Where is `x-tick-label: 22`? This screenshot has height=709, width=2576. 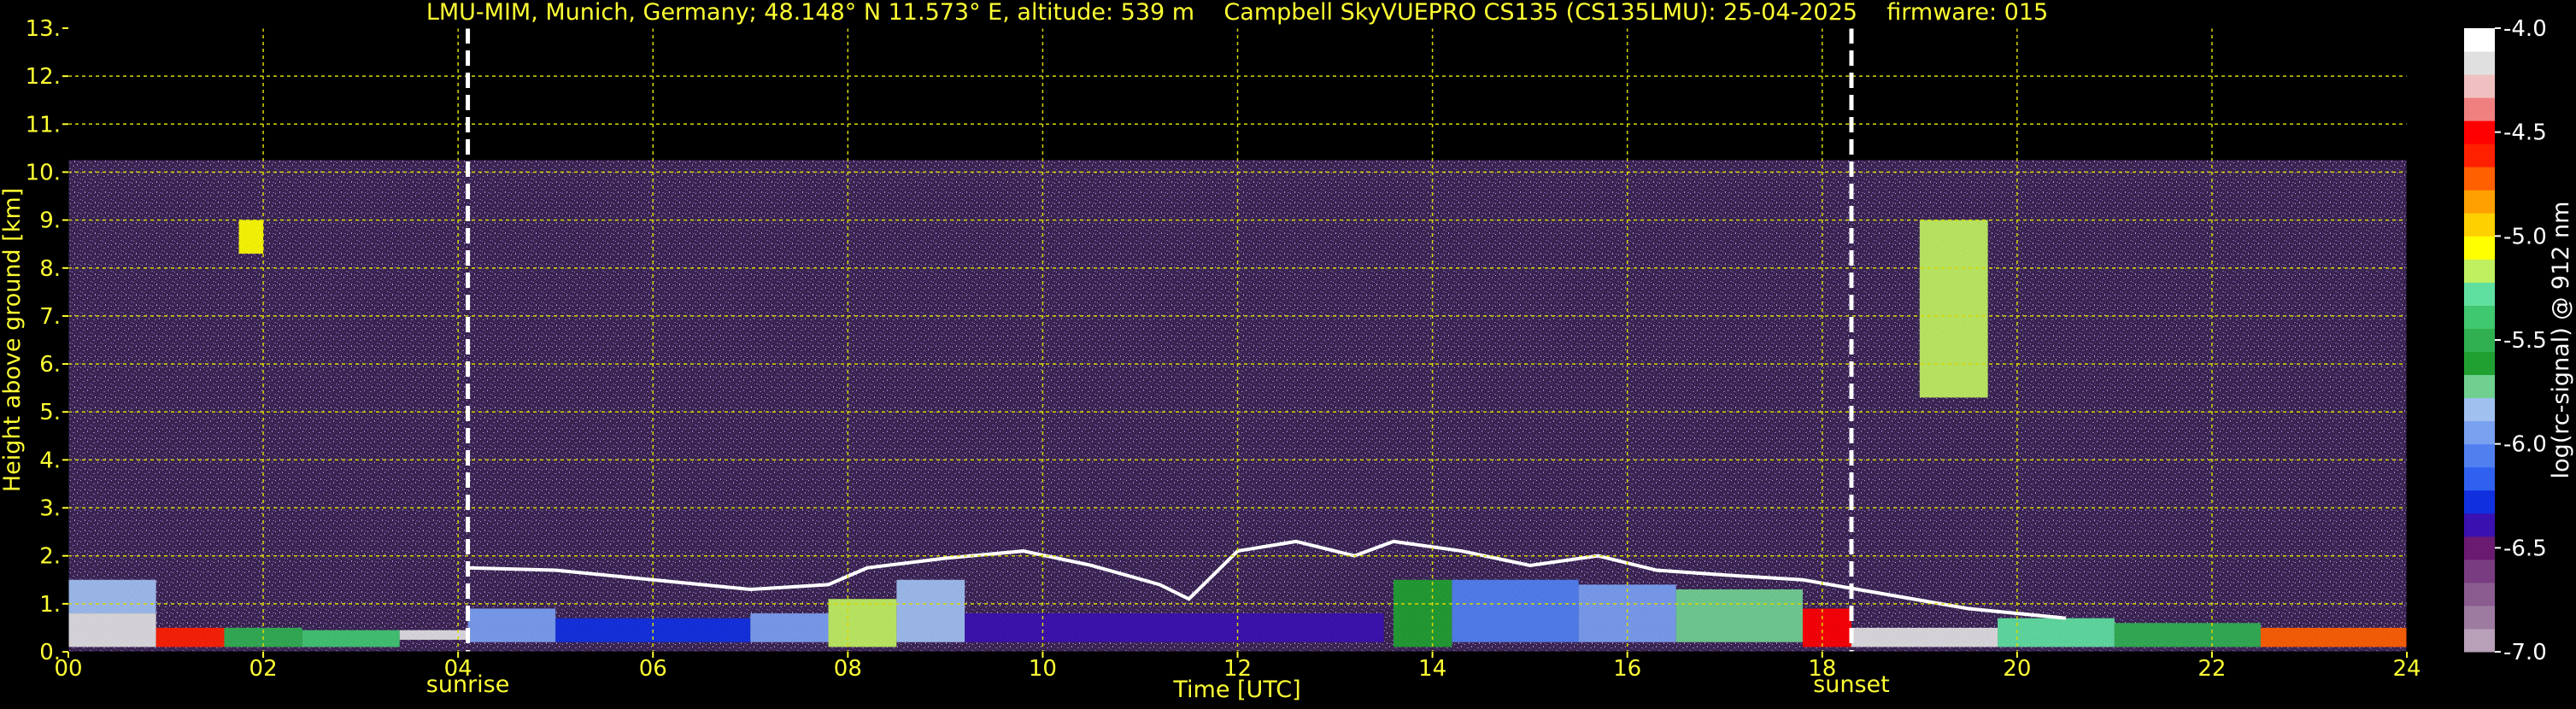
x-tick-label: 22 is located at coordinates (2212, 669).